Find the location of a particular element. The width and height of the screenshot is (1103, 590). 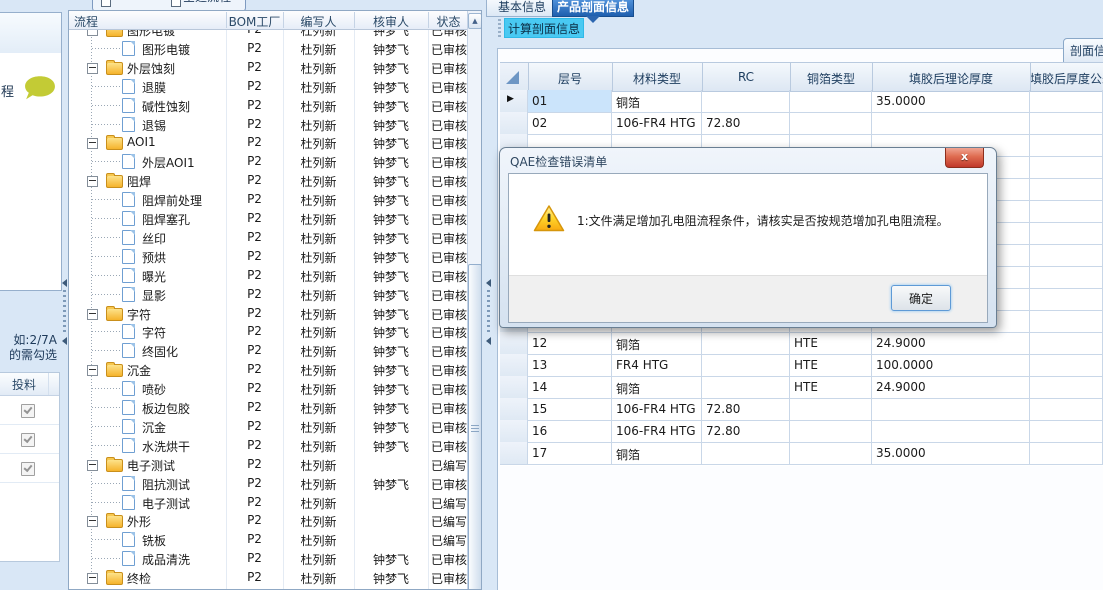

tree-row: 终固化 P2 杜列新 钟梦飞 已审核 is located at coordinates (269, 351).